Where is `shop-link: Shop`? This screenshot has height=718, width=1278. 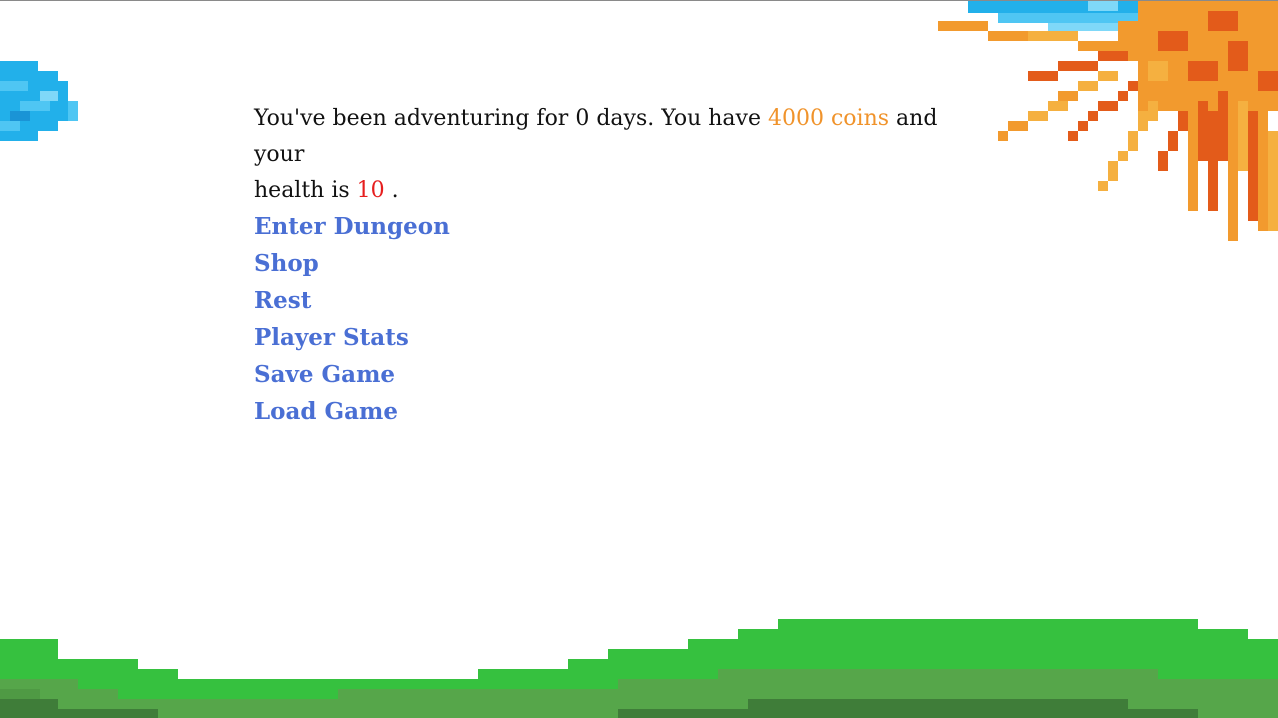 shop-link: Shop is located at coordinates (286, 263).